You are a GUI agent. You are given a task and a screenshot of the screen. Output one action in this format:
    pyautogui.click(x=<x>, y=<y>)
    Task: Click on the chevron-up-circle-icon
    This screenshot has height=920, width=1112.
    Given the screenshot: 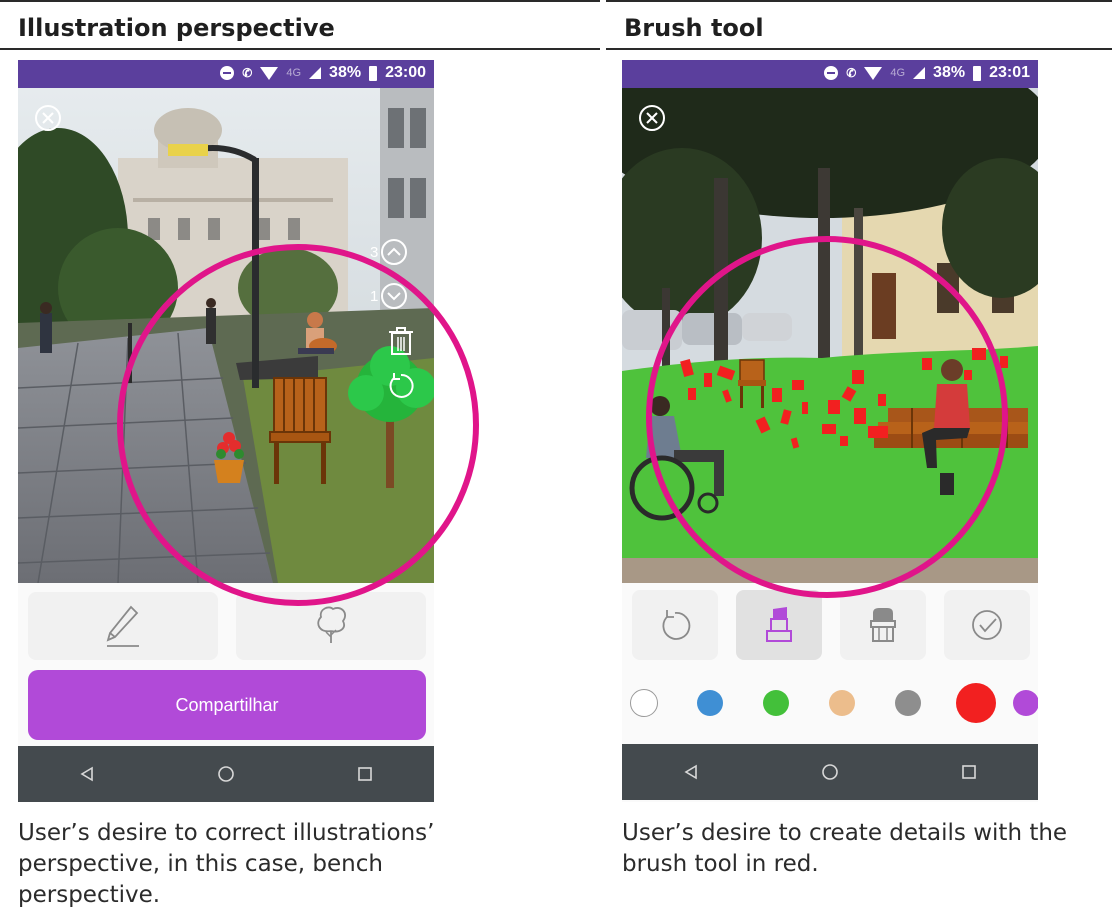 What is the action you would take?
    pyautogui.click(x=394, y=252)
    